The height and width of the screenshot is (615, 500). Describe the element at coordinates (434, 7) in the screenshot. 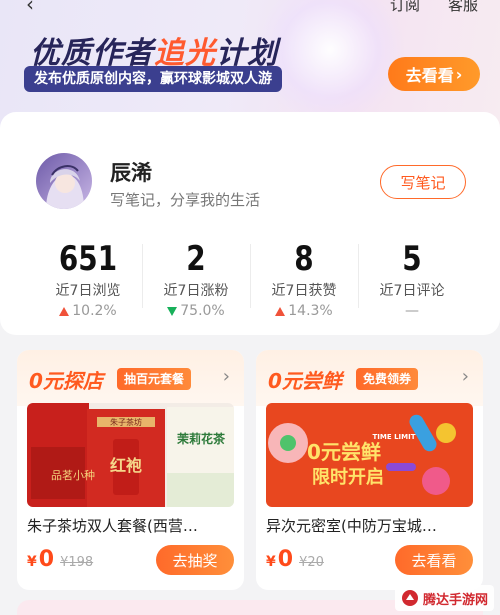

I see `top-links: 订阅 客服` at that location.